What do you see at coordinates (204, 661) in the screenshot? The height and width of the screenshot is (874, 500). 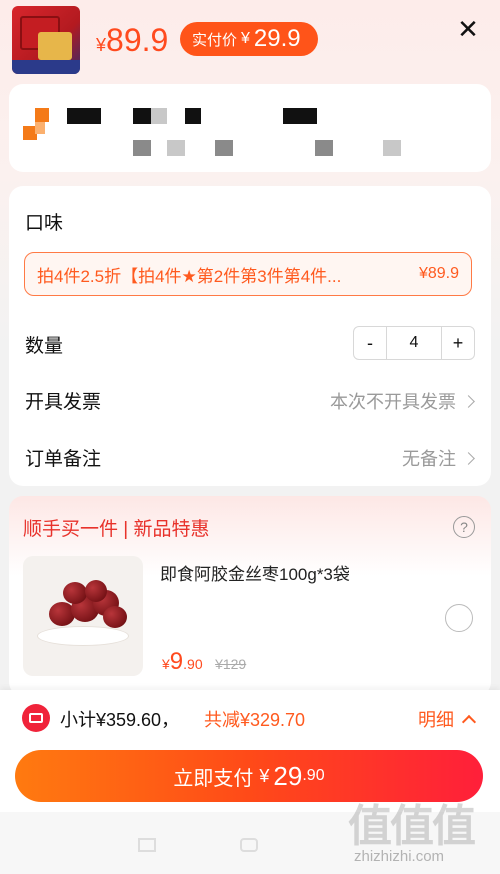 I see `product-price-block: ¥9.90 ¥129` at bounding box center [204, 661].